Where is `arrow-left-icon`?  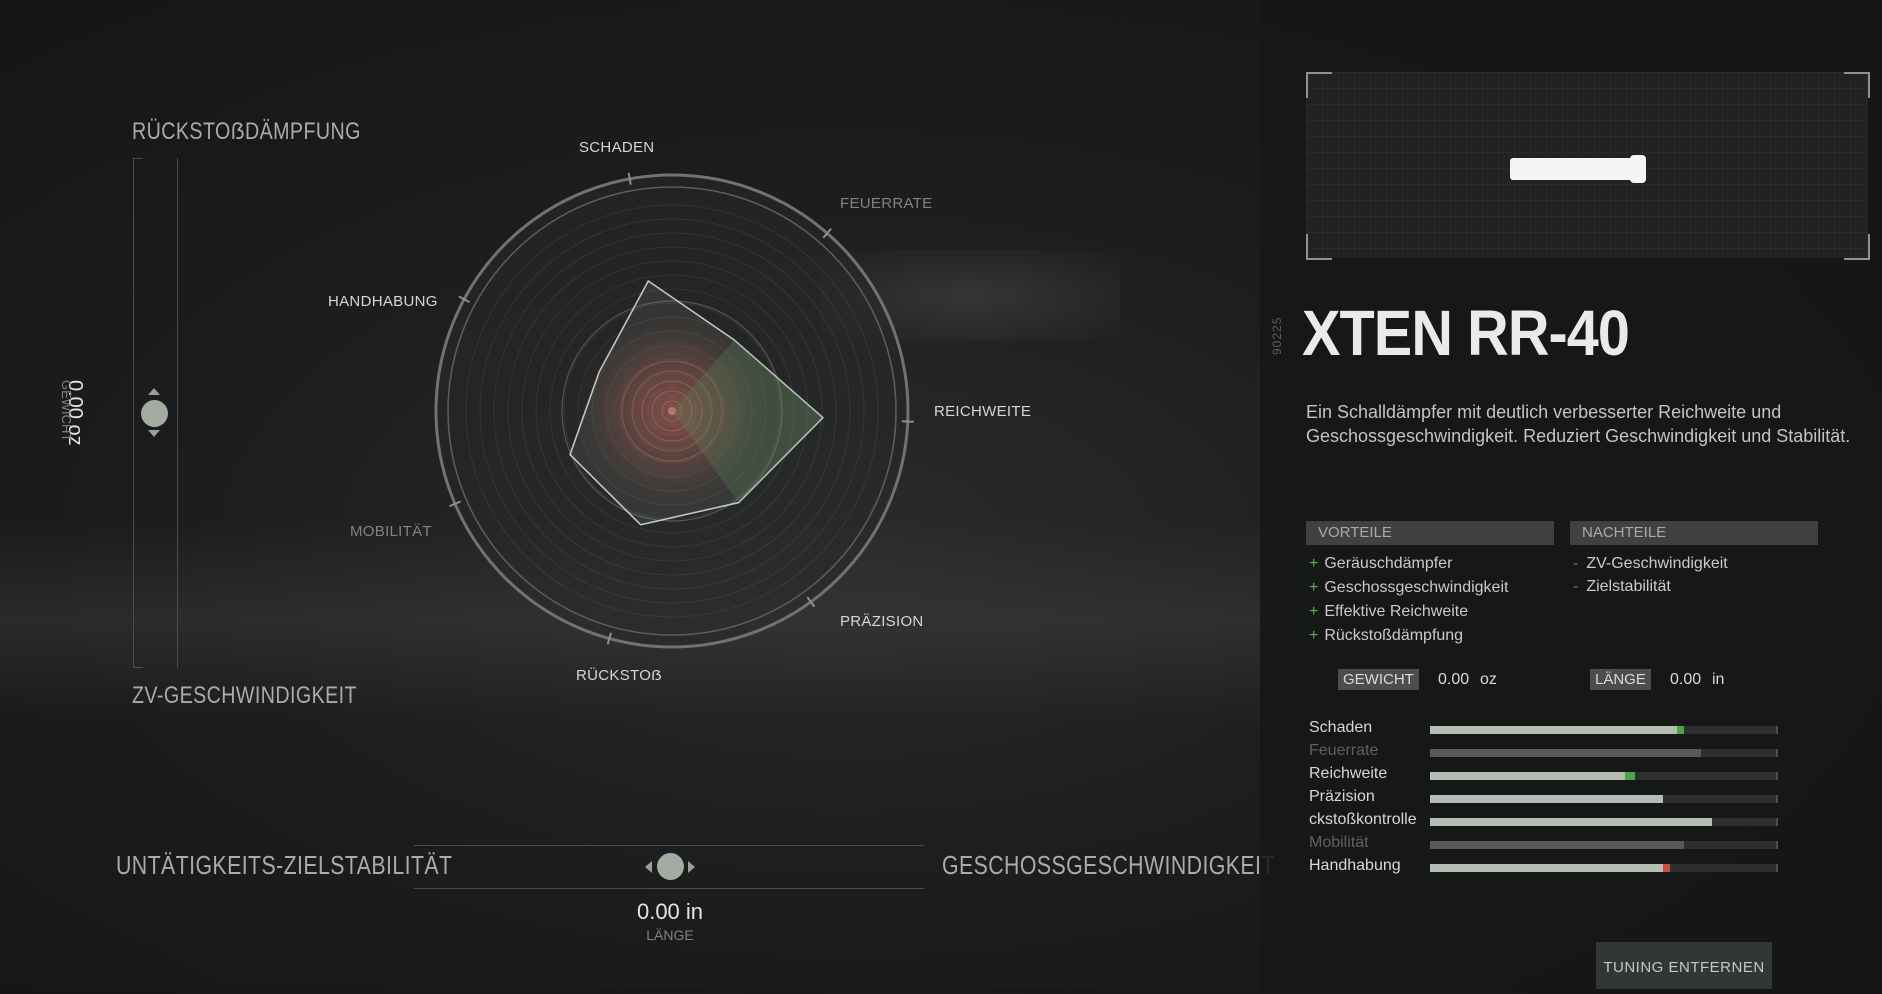
arrow-left-icon is located at coordinates (648, 867).